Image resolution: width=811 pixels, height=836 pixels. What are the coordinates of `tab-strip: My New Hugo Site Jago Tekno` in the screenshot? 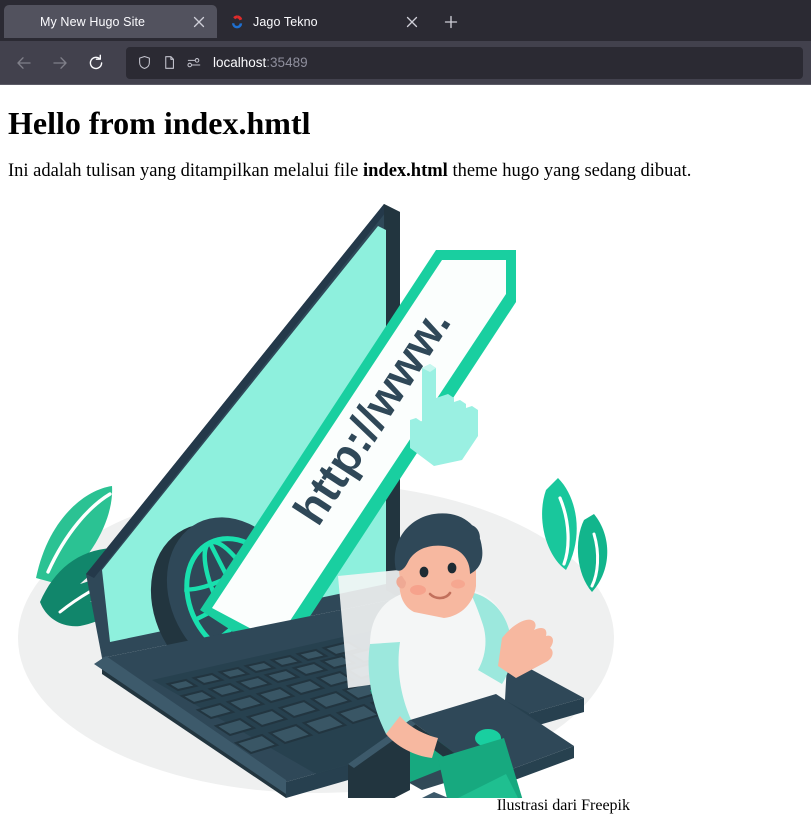 It's located at (405, 20).